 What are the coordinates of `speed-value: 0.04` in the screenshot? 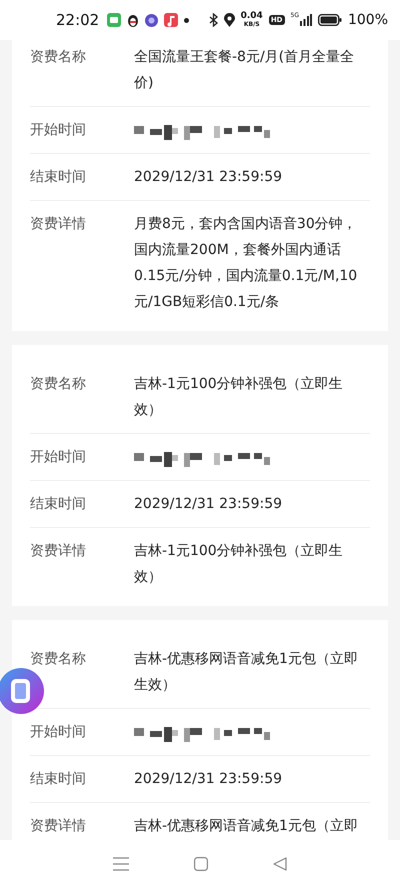 It's located at (251, 16).